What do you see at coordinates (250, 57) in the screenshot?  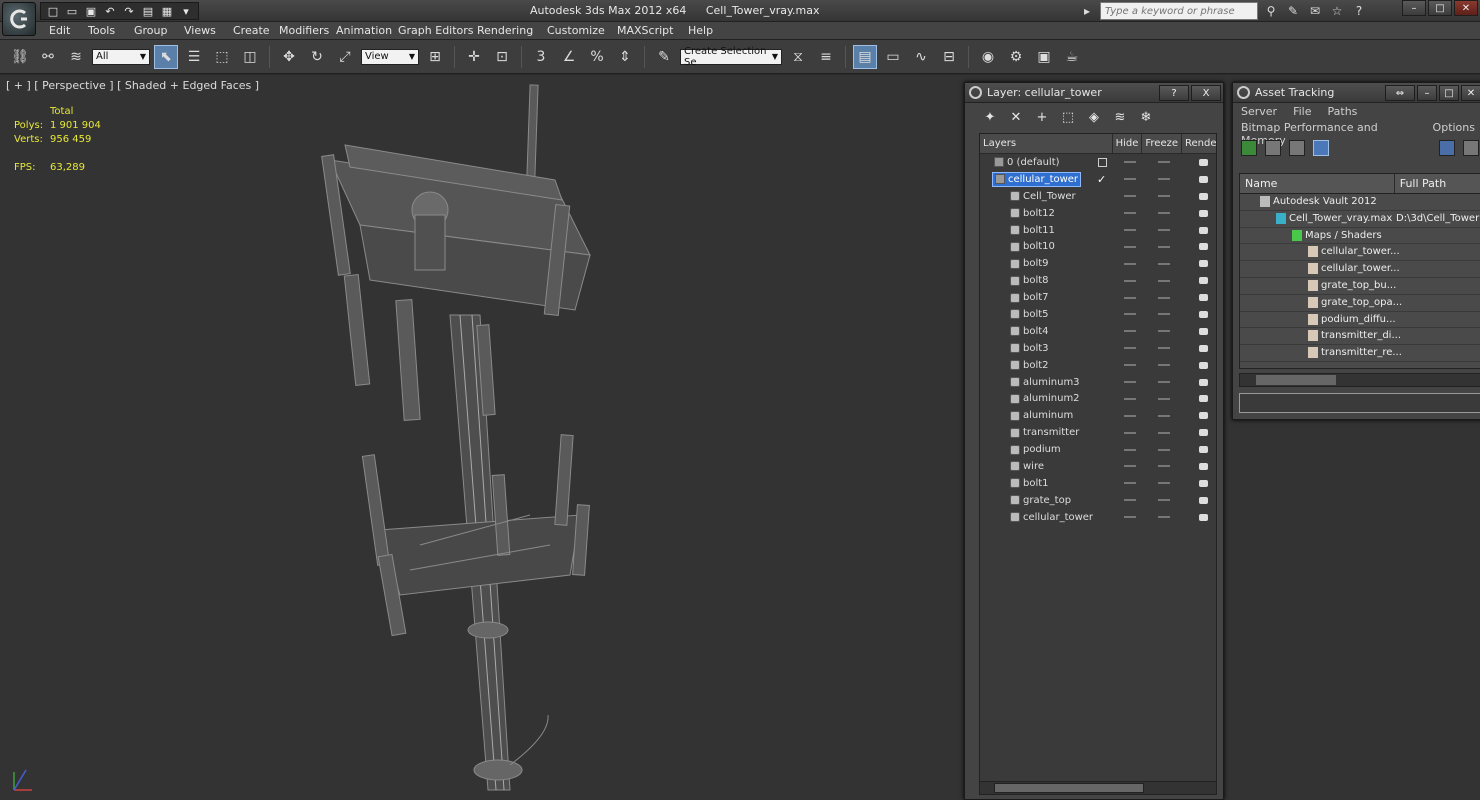 I see `window-crossing-icon: ◫` at bounding box center [250, 57].